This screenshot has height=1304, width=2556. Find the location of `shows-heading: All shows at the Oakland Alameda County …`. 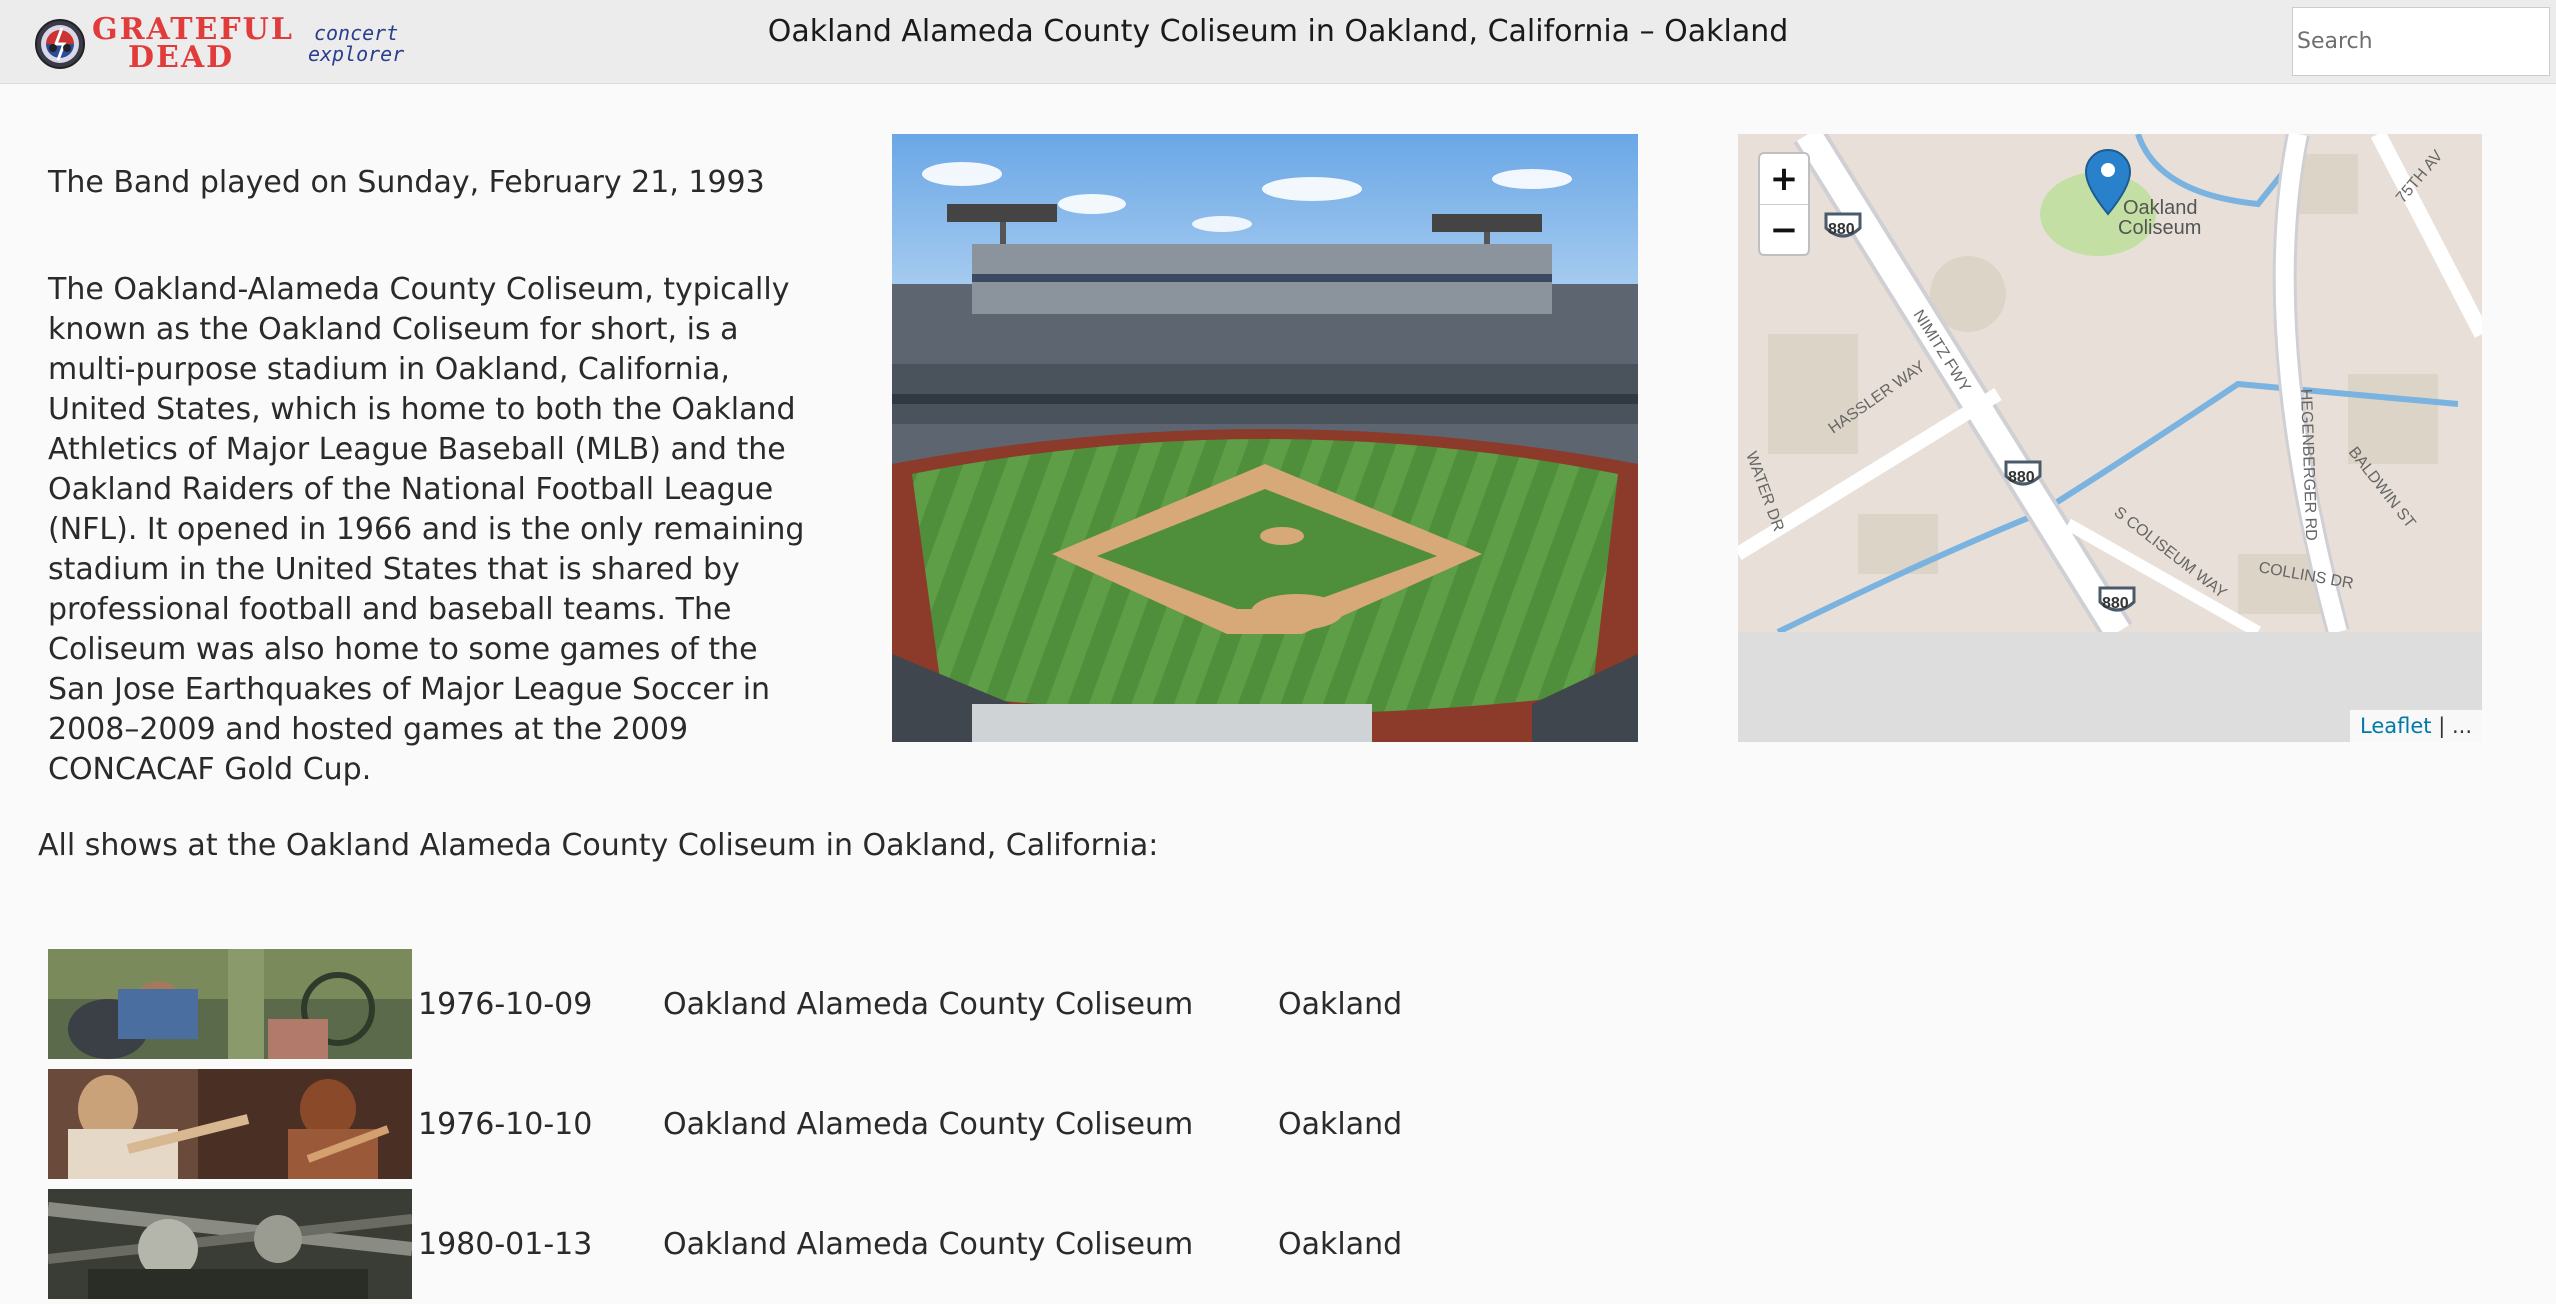

shows-heading: All shows at the Oakland Alameda County … is located at coordinates (598, 845).